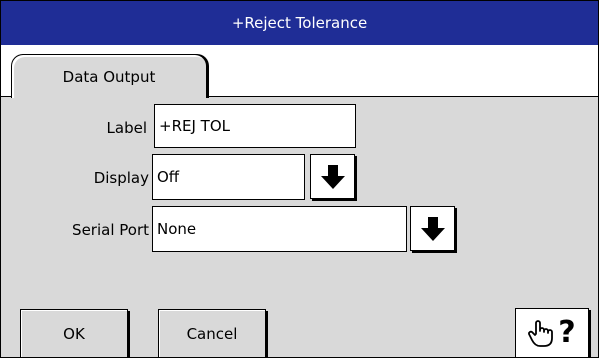  I want to click on display-select-value: Off, so click(168, 177).